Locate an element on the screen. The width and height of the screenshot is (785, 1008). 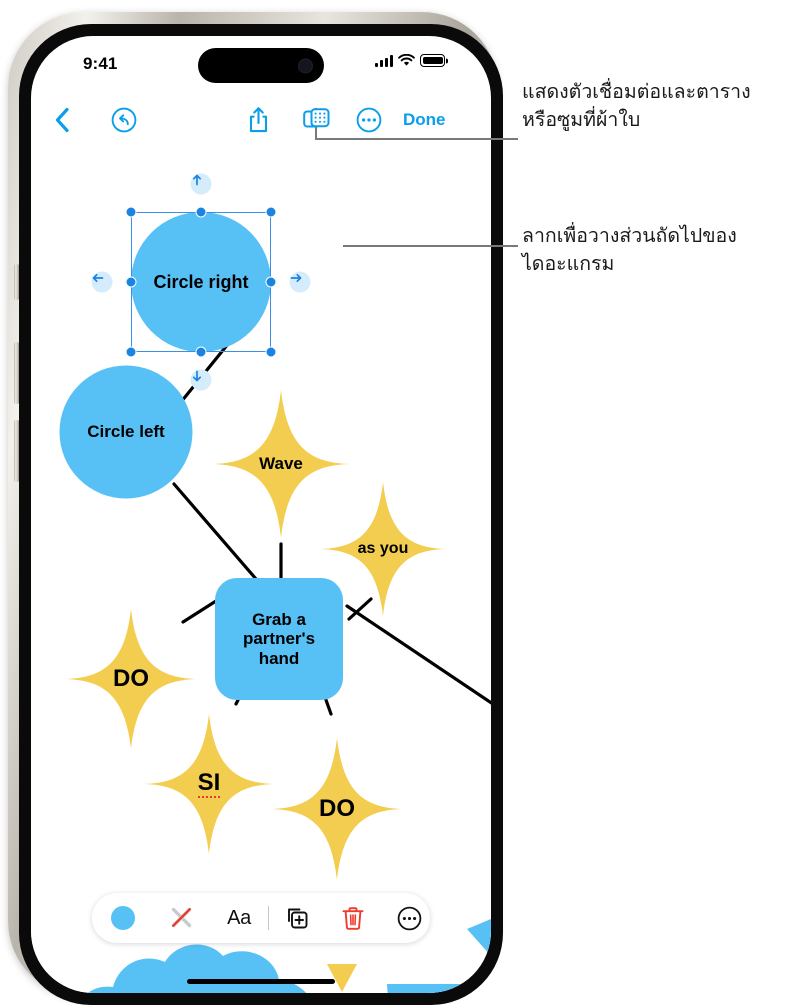
trash-icon is located at coordinates (353, 918).